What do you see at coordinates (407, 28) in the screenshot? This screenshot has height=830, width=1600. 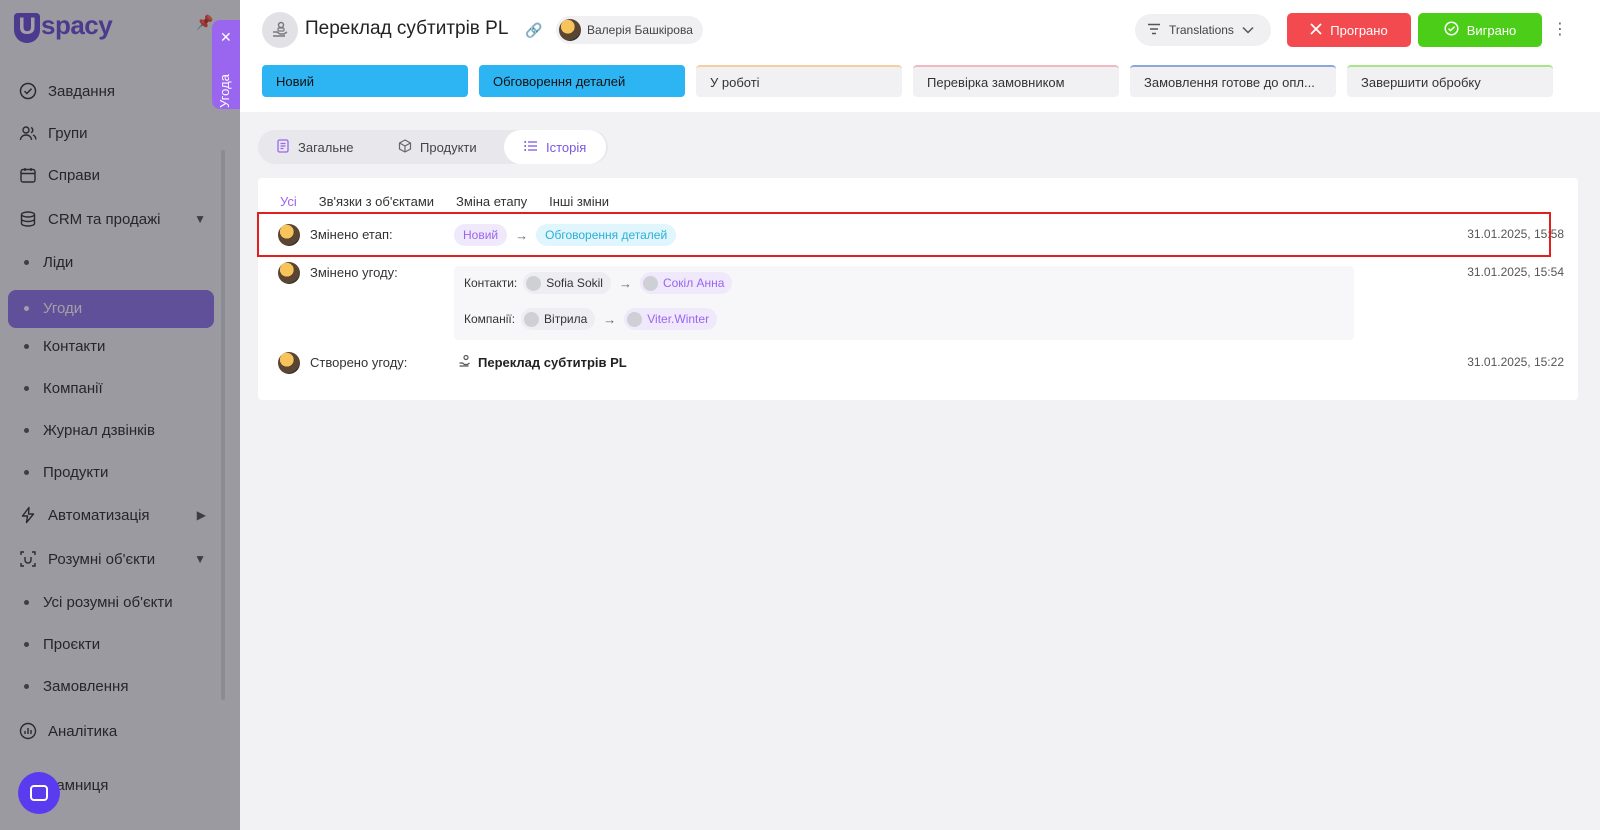 I see `page-title: Переклад субтитрів PL` at bounding box center [407, 28].